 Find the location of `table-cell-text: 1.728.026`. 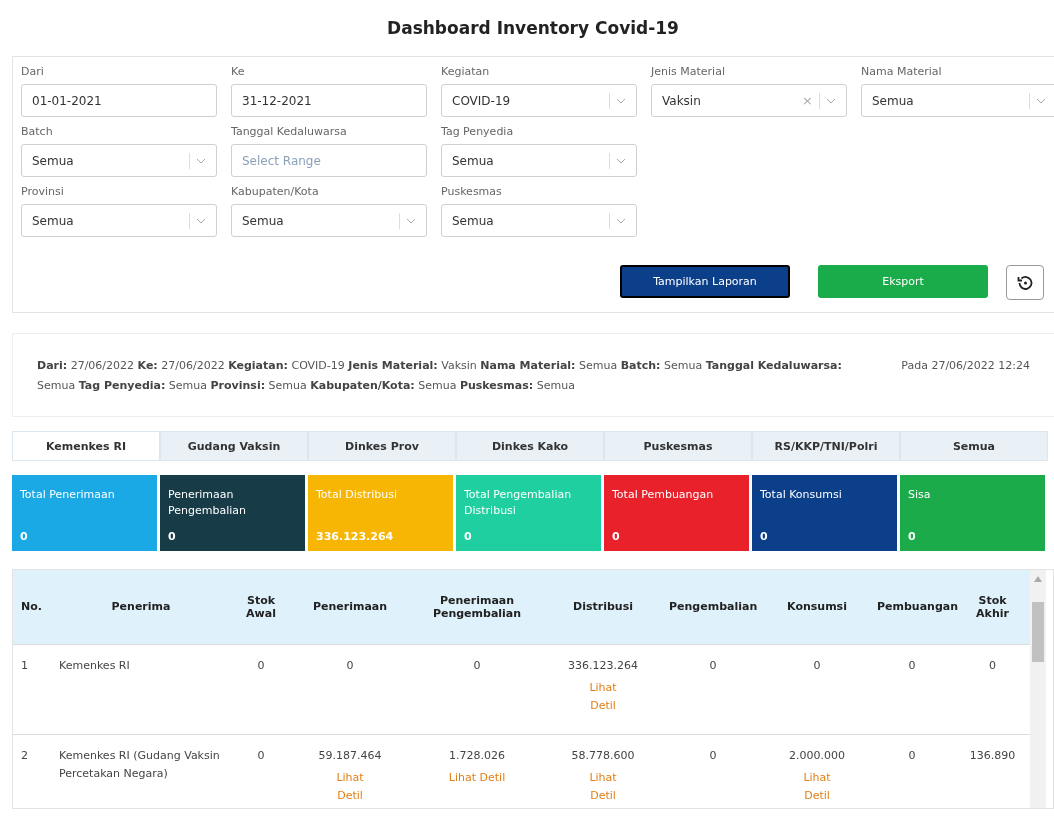

table-cell-text: 1.728.026 is located at coordinates (477, 755).